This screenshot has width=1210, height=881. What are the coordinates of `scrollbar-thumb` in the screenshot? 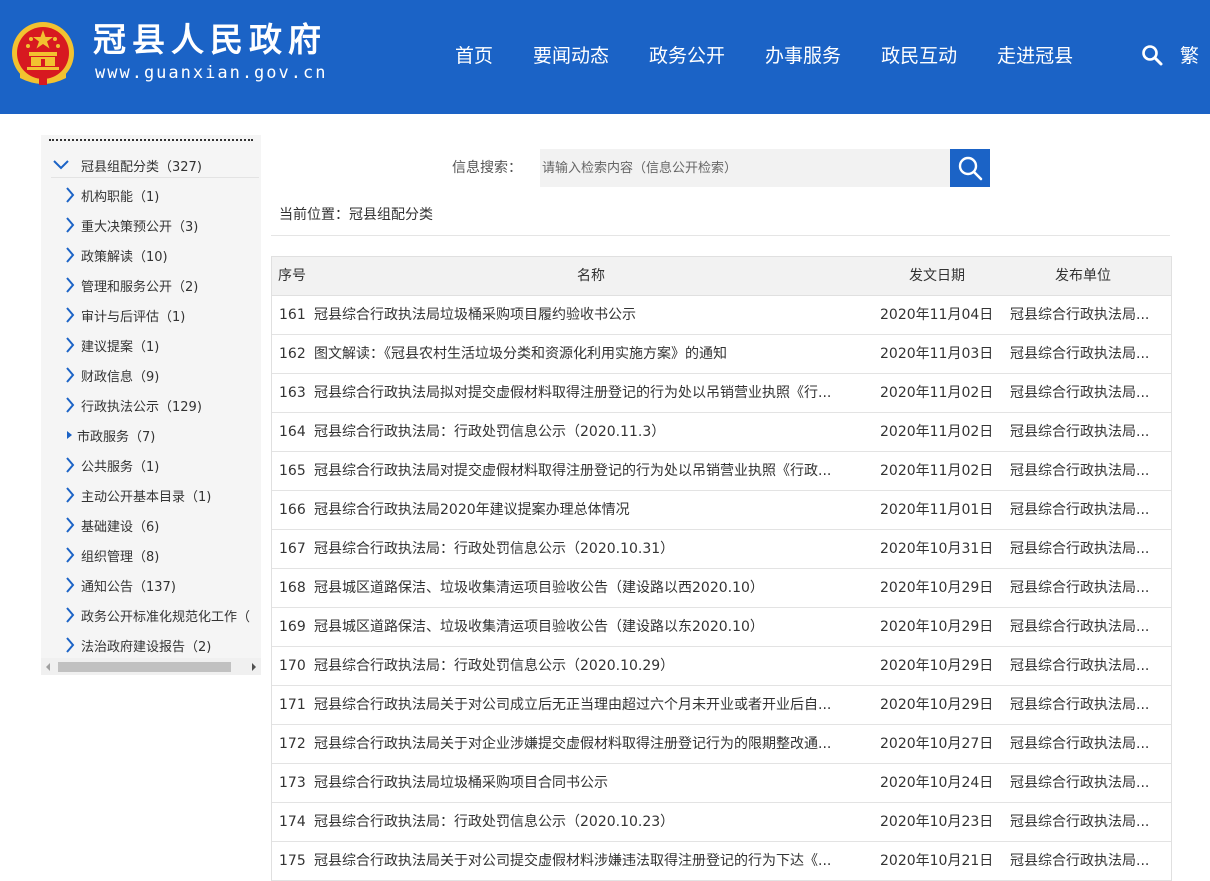 It's located at (144, 667).